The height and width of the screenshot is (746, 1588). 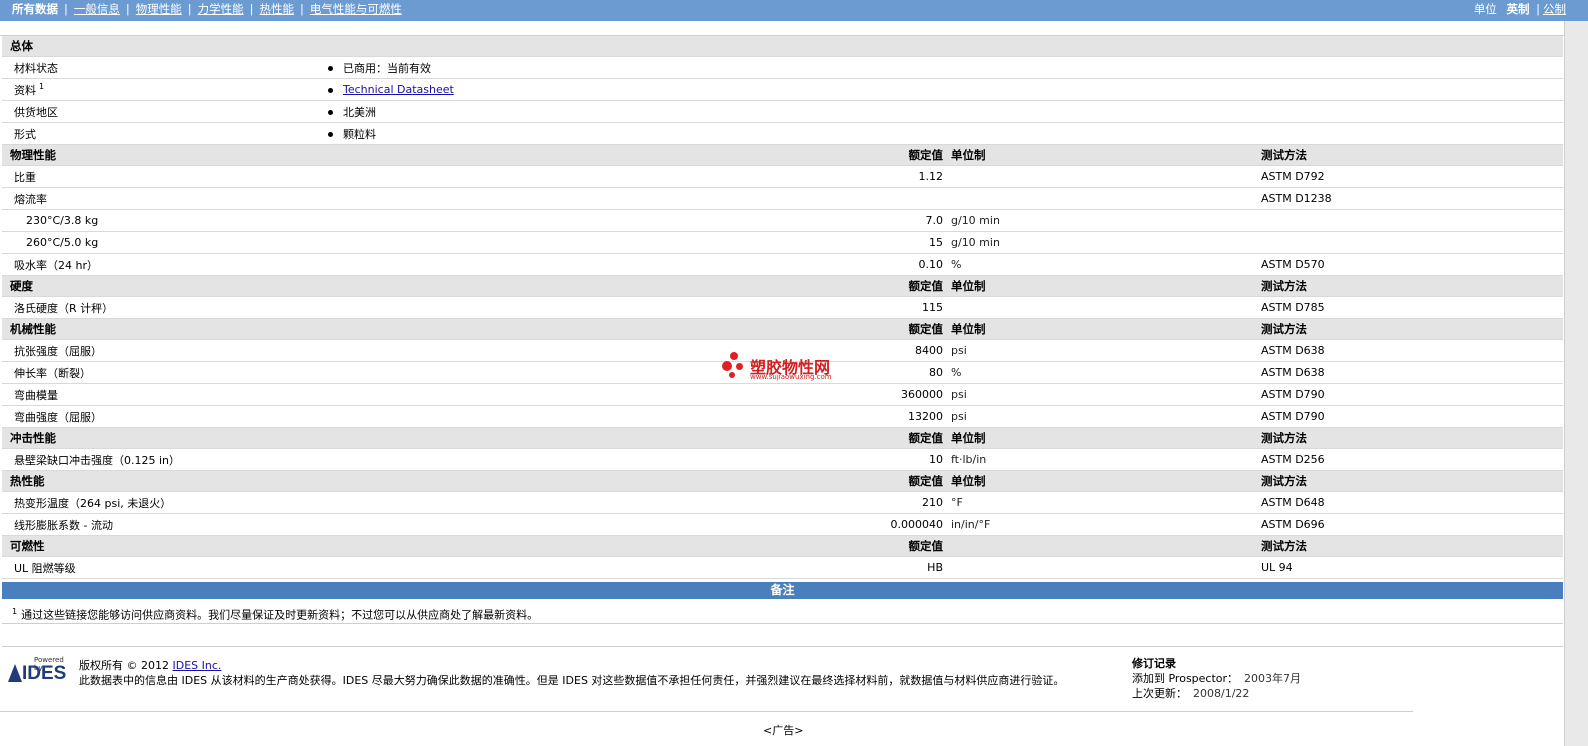 I want to click on test-method, so click(x=1412, y=220).